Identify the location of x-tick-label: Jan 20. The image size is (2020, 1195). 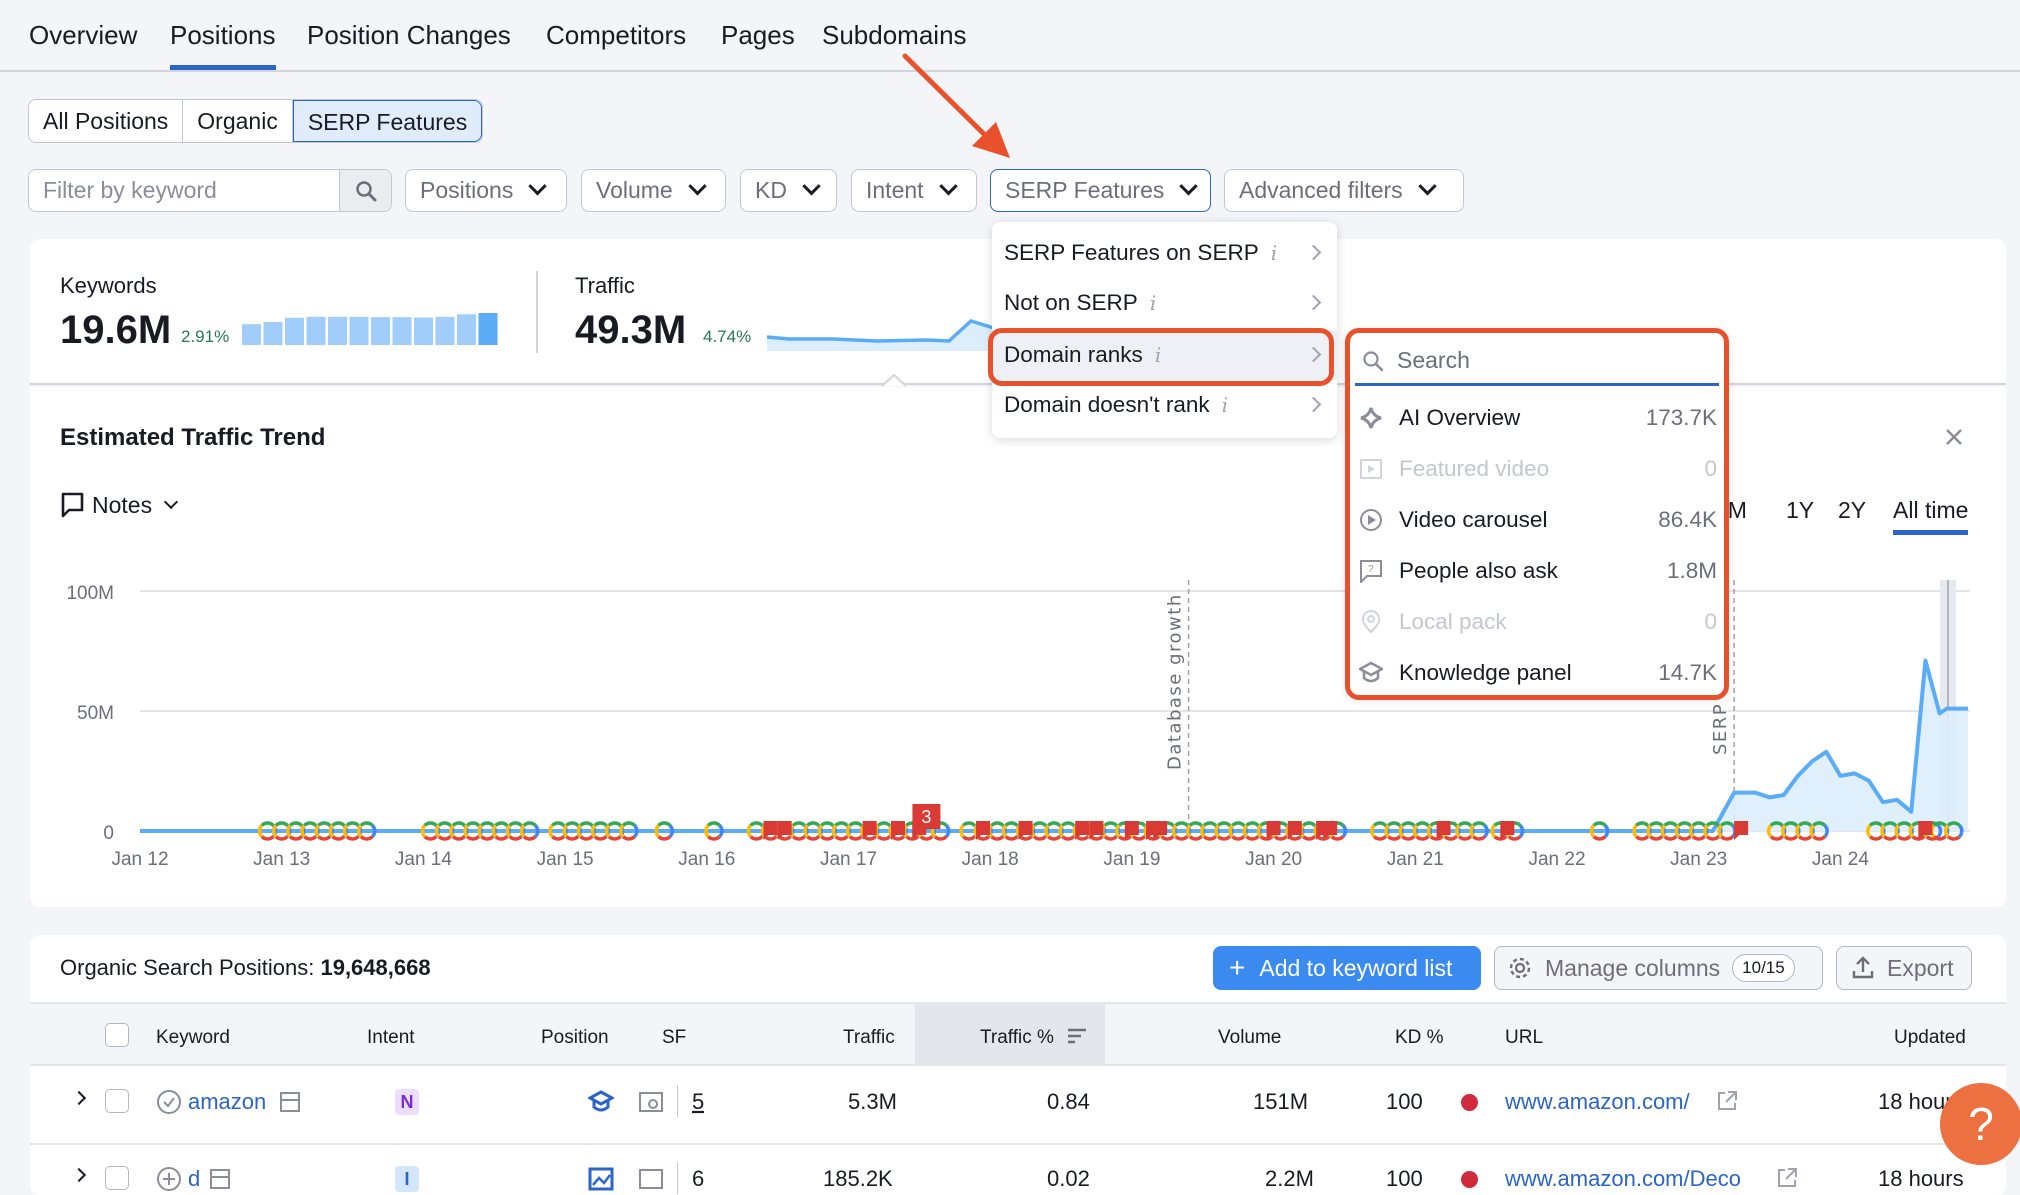
(1273, 859).